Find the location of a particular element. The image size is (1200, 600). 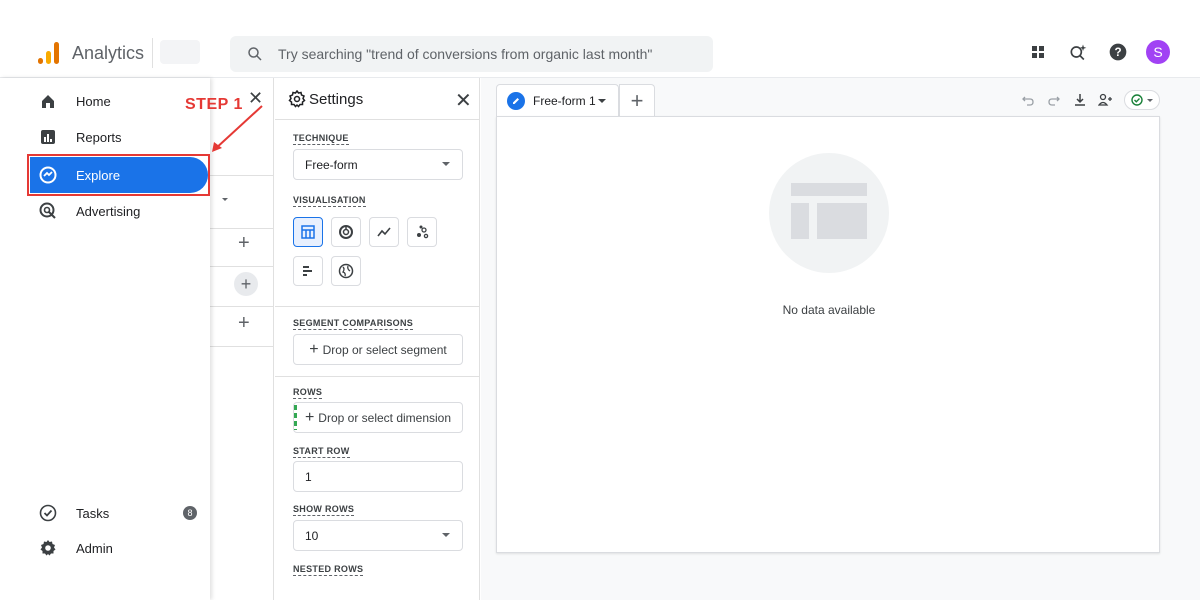

rows-drop-text: Drop or select dimension is located at coordinates (385, 417).